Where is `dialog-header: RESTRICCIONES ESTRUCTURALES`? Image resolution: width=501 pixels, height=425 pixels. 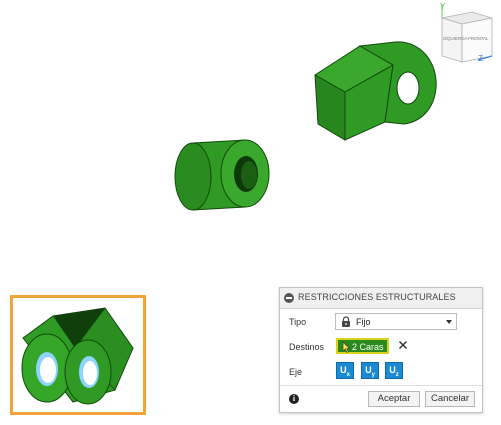
dialog-header: RESTRICCIONES ESTRUCTURALES is located at coordinates (381, 298).